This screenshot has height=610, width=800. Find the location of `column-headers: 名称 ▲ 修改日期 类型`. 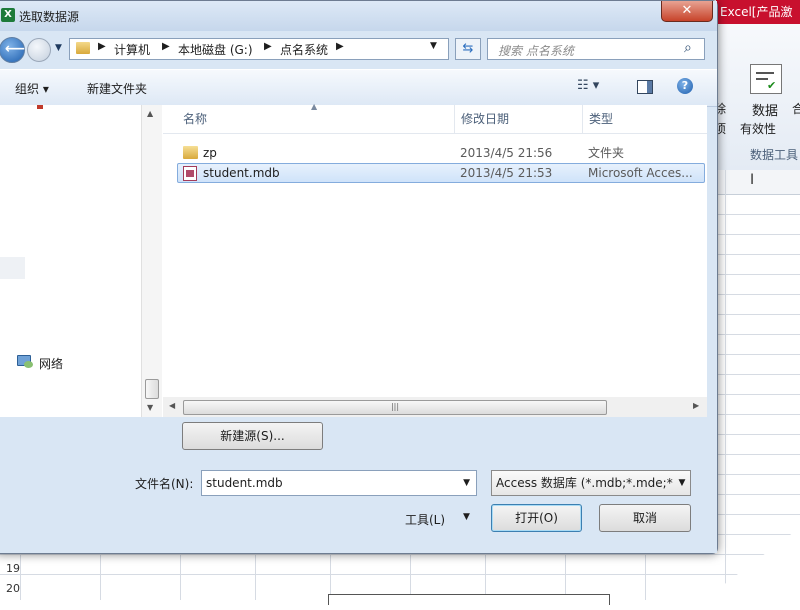

column-headers: 名称 ▲ 修改日期 类型 is located at coordinates (435, 118).